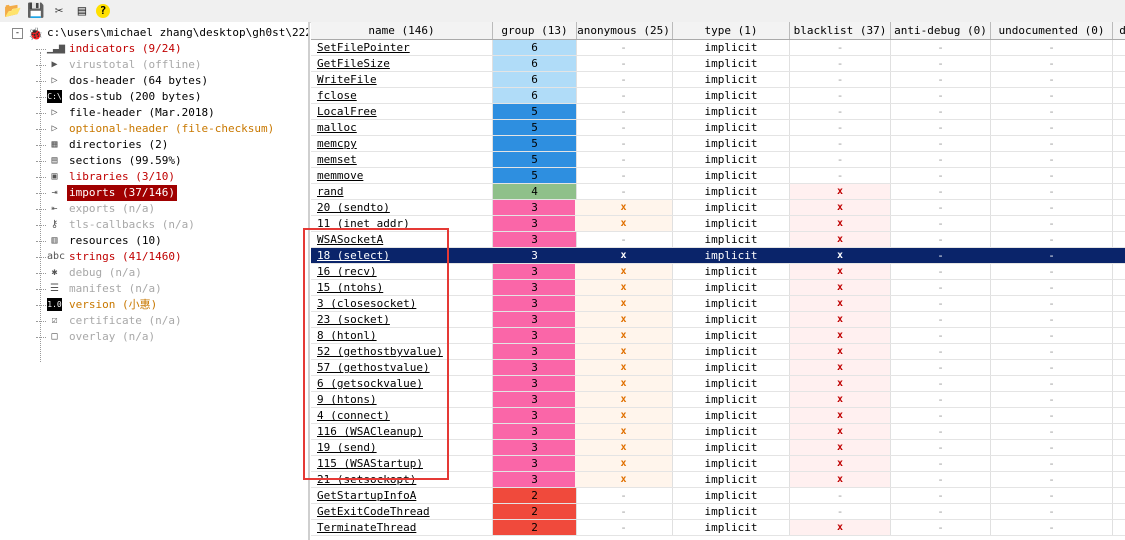 The height and width of the screenshot is (540, 1125). I want to click on column-header: blacklist (37), so click(840, 30).